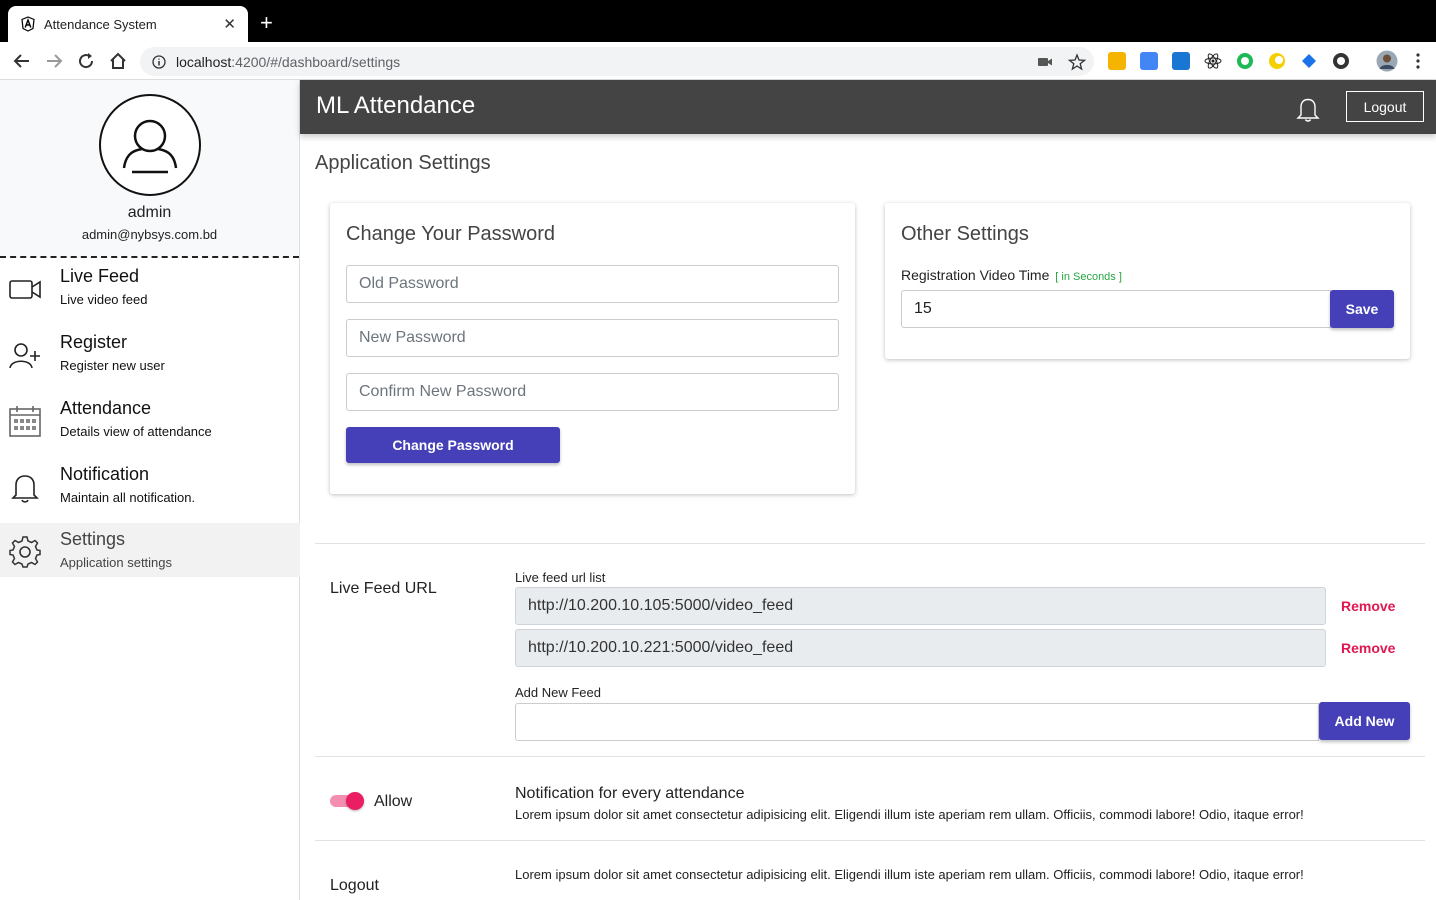 This screenshot has width=1436, height=900. I want to click on extension-moon-icon, so click(1277, 61).